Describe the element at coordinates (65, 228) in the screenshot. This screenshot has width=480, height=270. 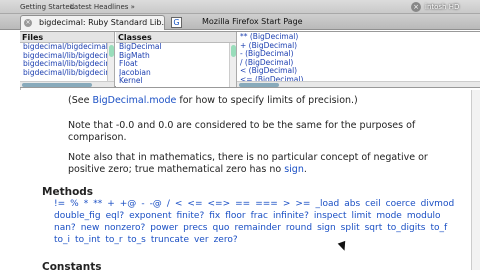
I see `method-index-link: nan?` at that location.